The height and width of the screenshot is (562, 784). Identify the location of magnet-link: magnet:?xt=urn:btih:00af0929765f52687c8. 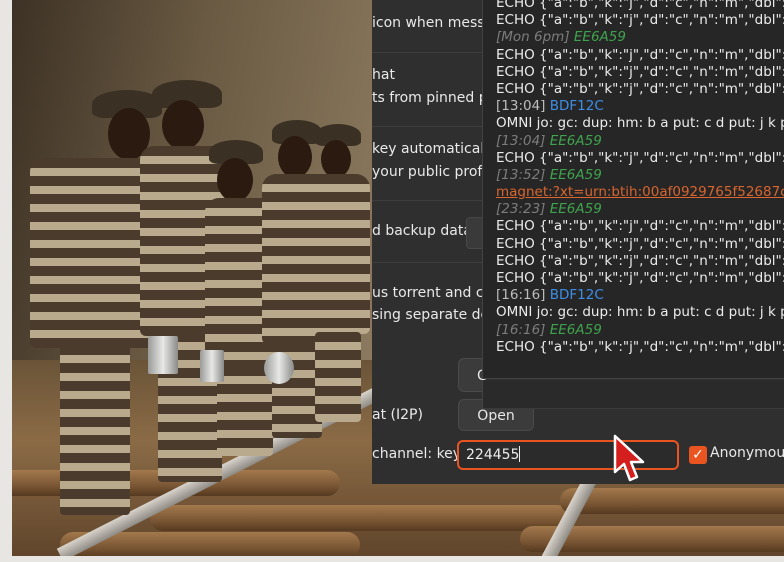
(640, 192).